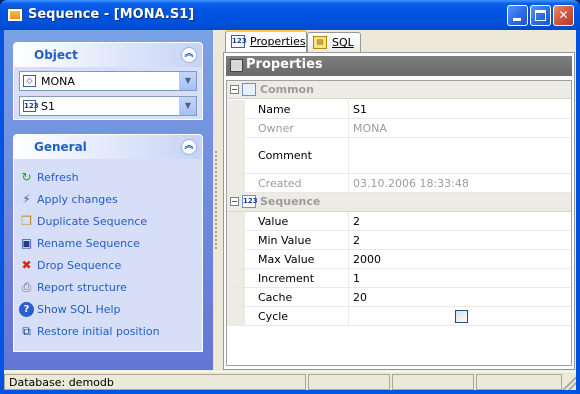  I want to click on show-sql-help-link: ? Show SQL Help, so click(108, 310).